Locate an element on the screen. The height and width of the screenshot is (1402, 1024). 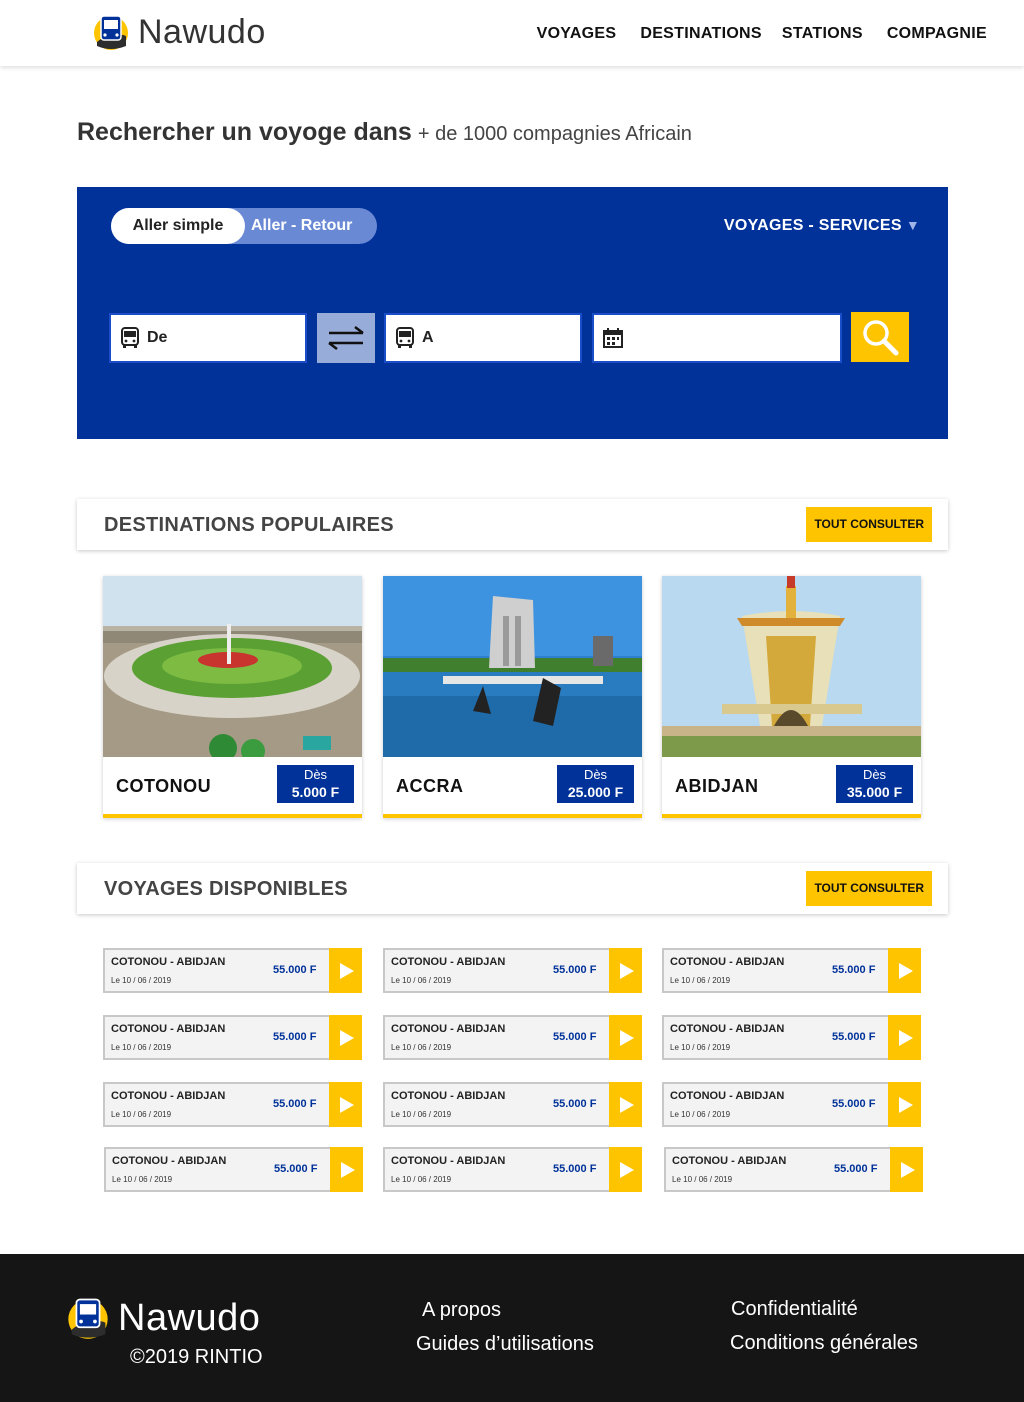
price-amount: 35.000 F is located at coordinates (874, 792).